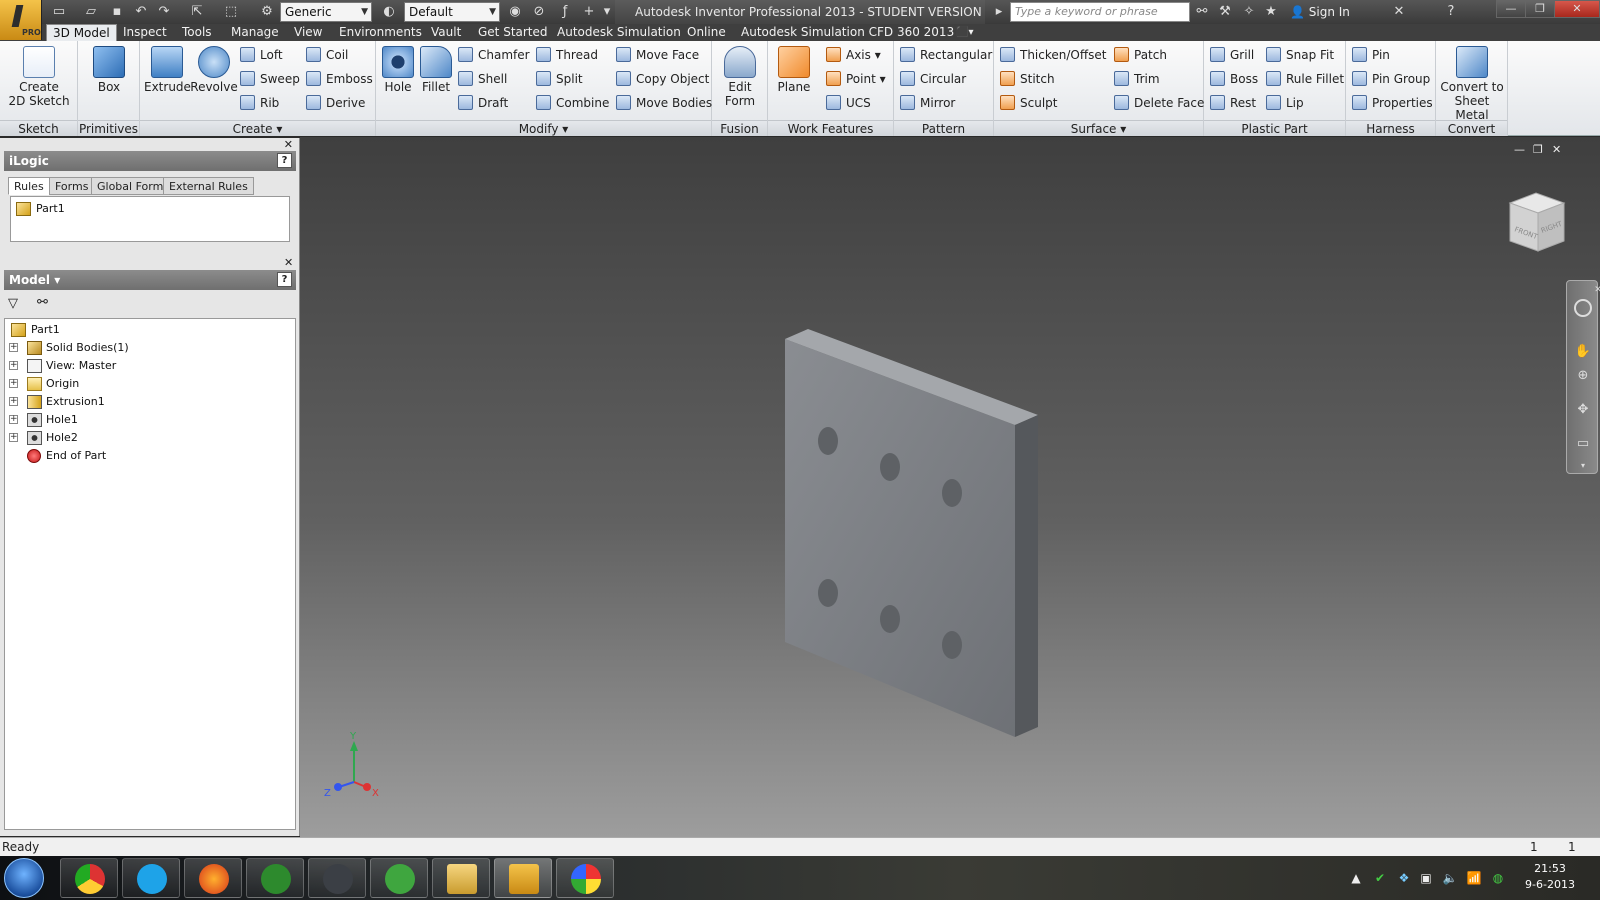 This screenshot has height=900, width=1600. I want to click on clear-icon: ⊘, so click(539, 12).